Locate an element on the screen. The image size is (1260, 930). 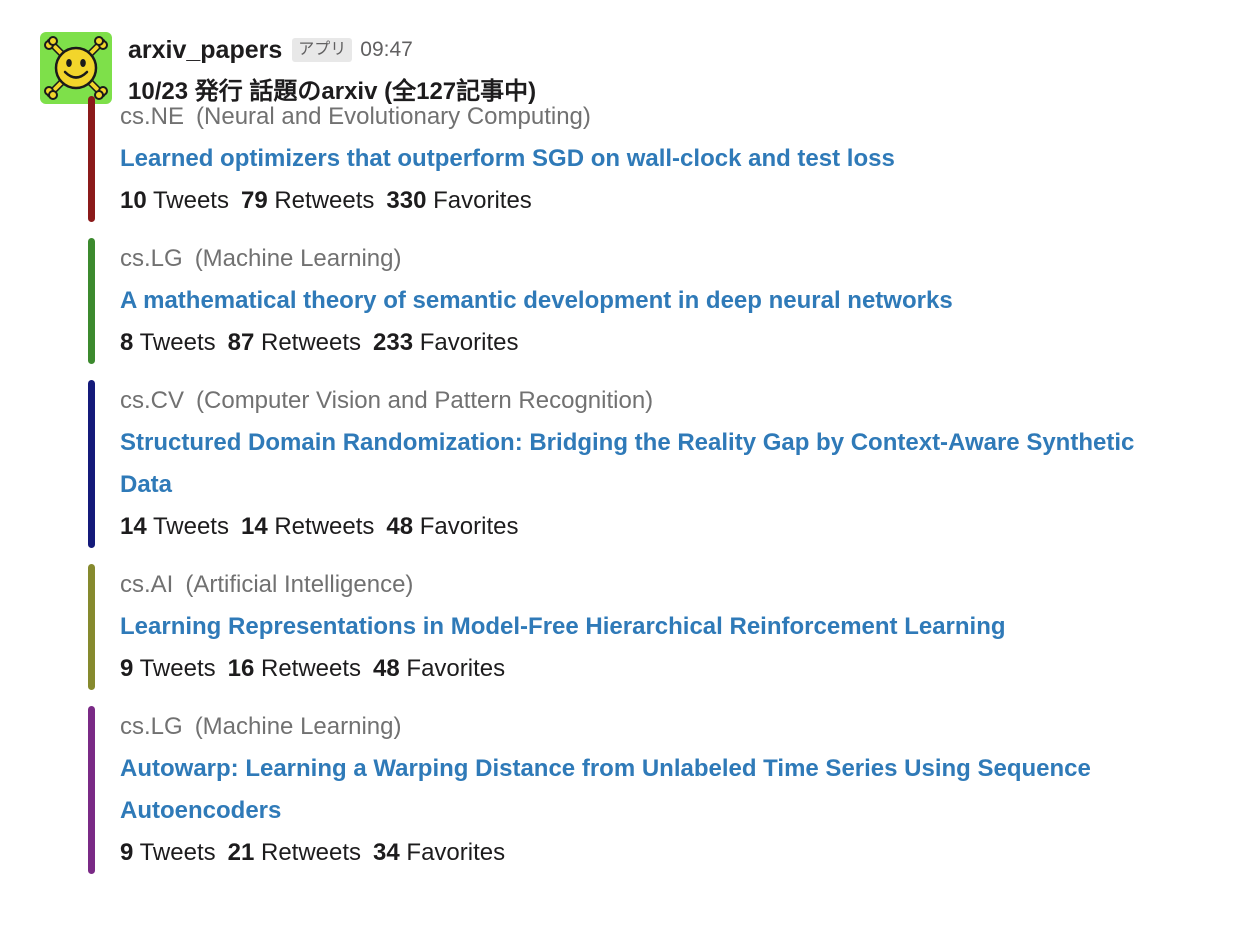
category-name: (Artificial Intelligence) is located at coordinates (299, 584).